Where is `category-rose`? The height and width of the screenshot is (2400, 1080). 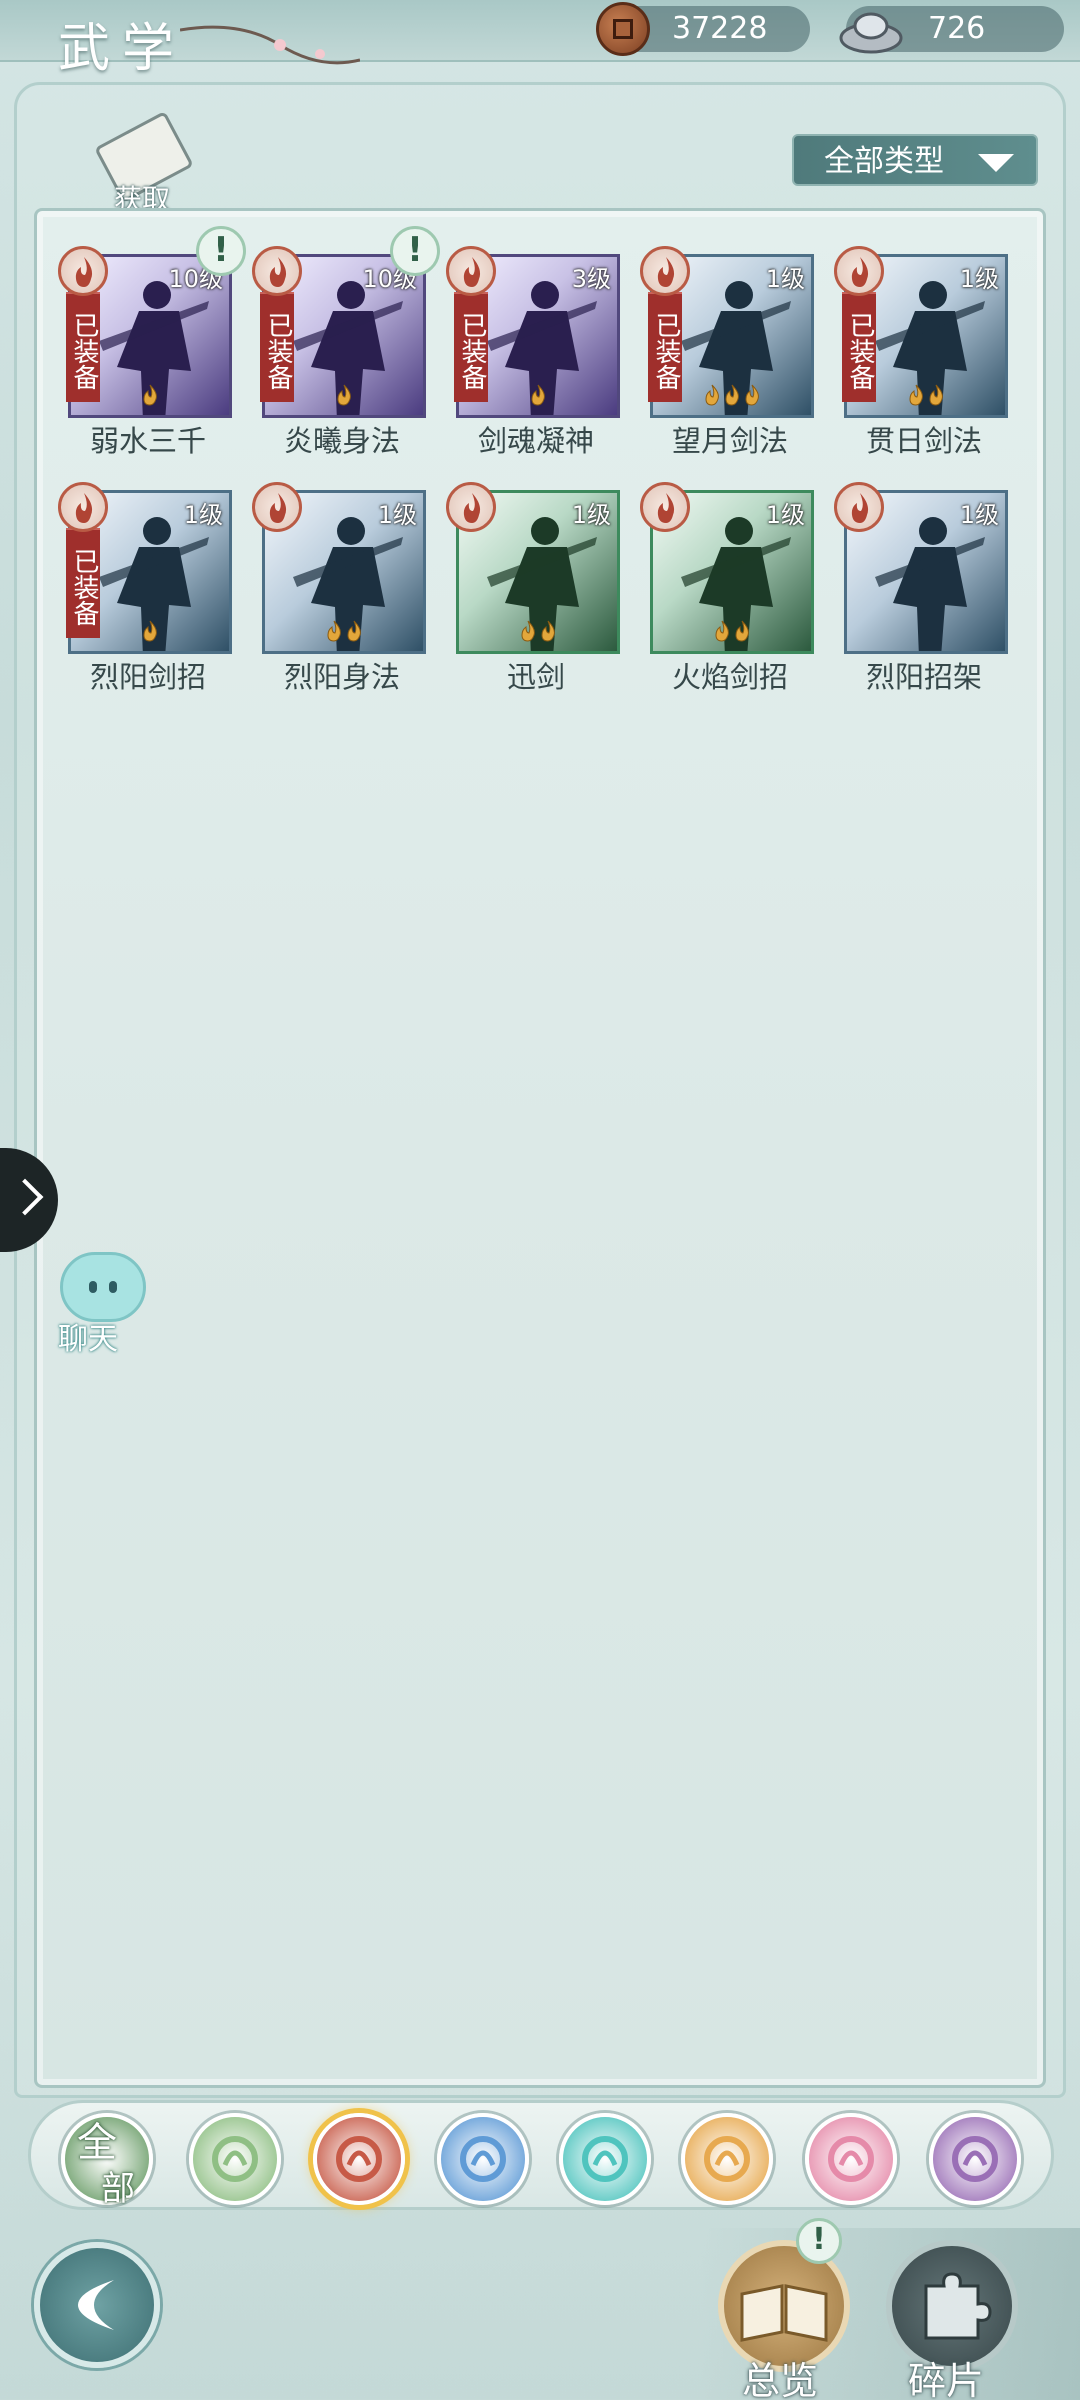
category-rose is located at coordinates (975, 2159).